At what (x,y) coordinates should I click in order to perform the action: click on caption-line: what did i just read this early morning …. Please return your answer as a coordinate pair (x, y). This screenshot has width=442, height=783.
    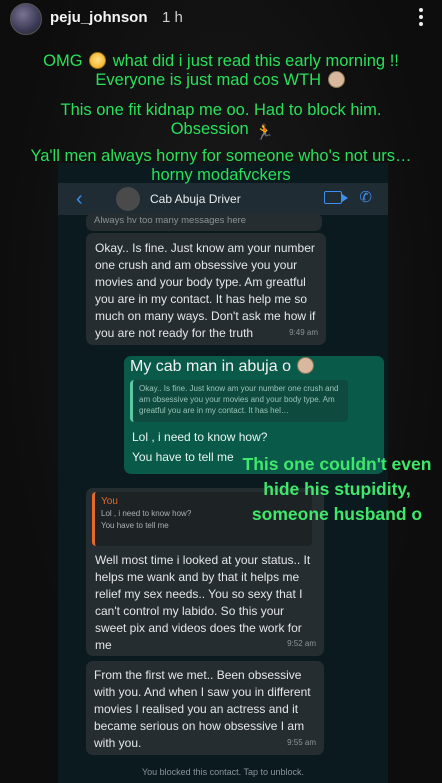
    Looking at the image, I should click on (255, 61).